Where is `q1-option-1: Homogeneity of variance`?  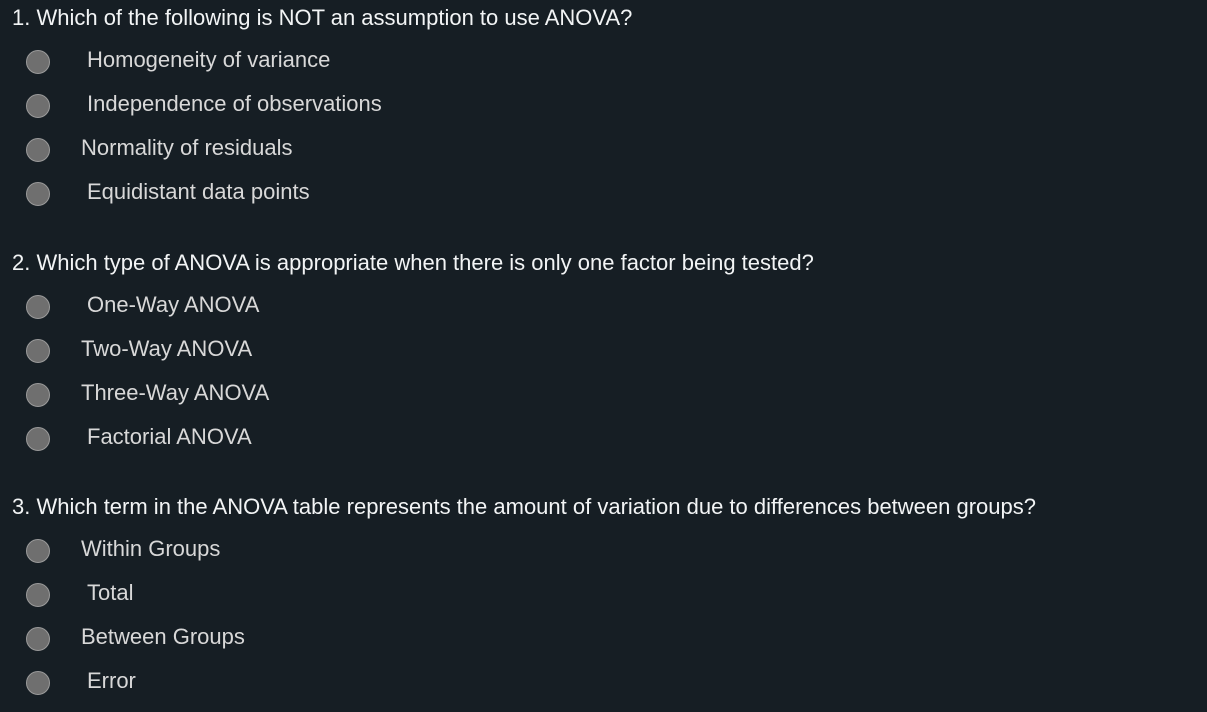
q1-option-1: Homogeneity of variance is located at coordinates (609, 64).